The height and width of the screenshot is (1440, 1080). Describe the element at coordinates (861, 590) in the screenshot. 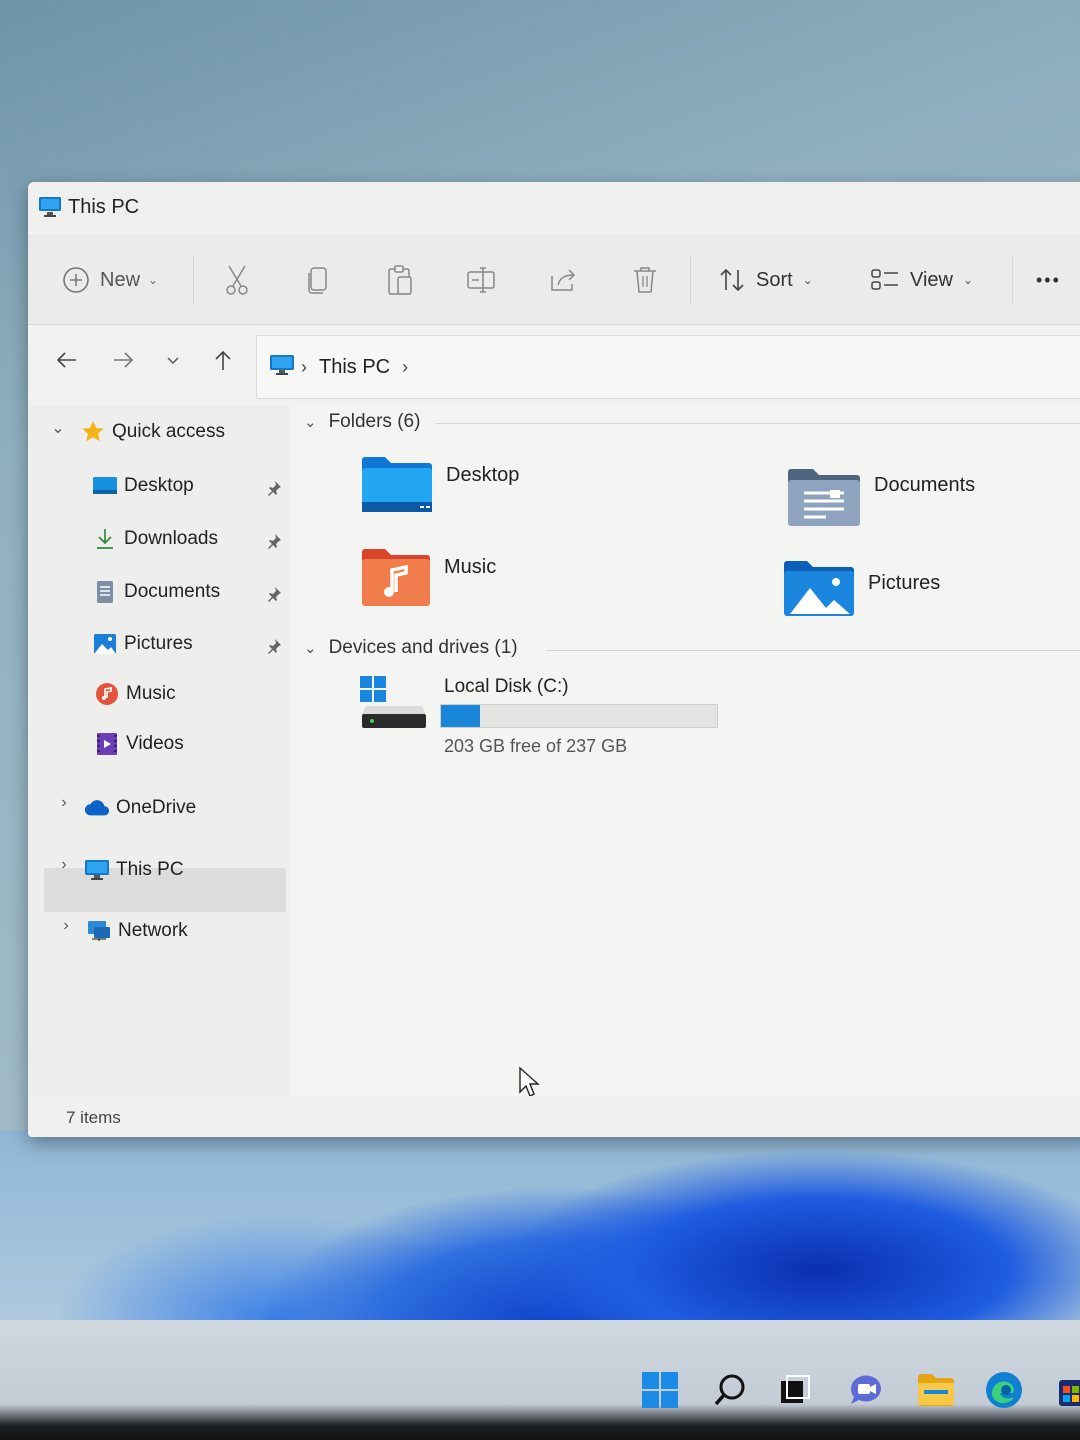

I see `folder-tile-pictures: Pictures` at that location.